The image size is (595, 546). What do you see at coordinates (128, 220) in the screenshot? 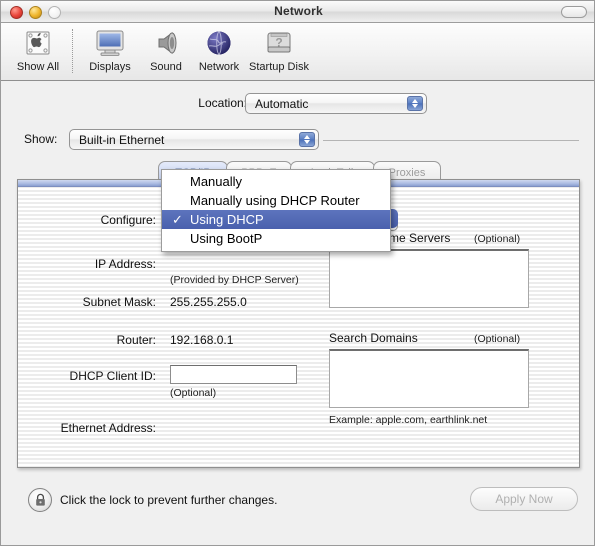
I see `configure-label: Configure:` at bounding box center [128, 220].